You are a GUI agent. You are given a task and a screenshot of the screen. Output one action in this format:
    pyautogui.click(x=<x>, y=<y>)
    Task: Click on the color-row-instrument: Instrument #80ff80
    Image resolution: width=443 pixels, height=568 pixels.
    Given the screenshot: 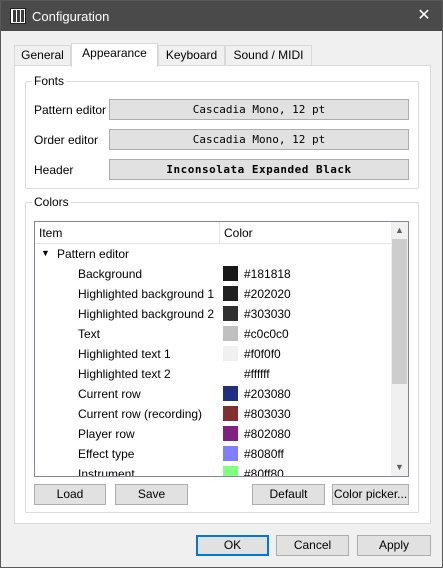 What is the action you would take?
    pyautogui.click(x=213, y=470)
    